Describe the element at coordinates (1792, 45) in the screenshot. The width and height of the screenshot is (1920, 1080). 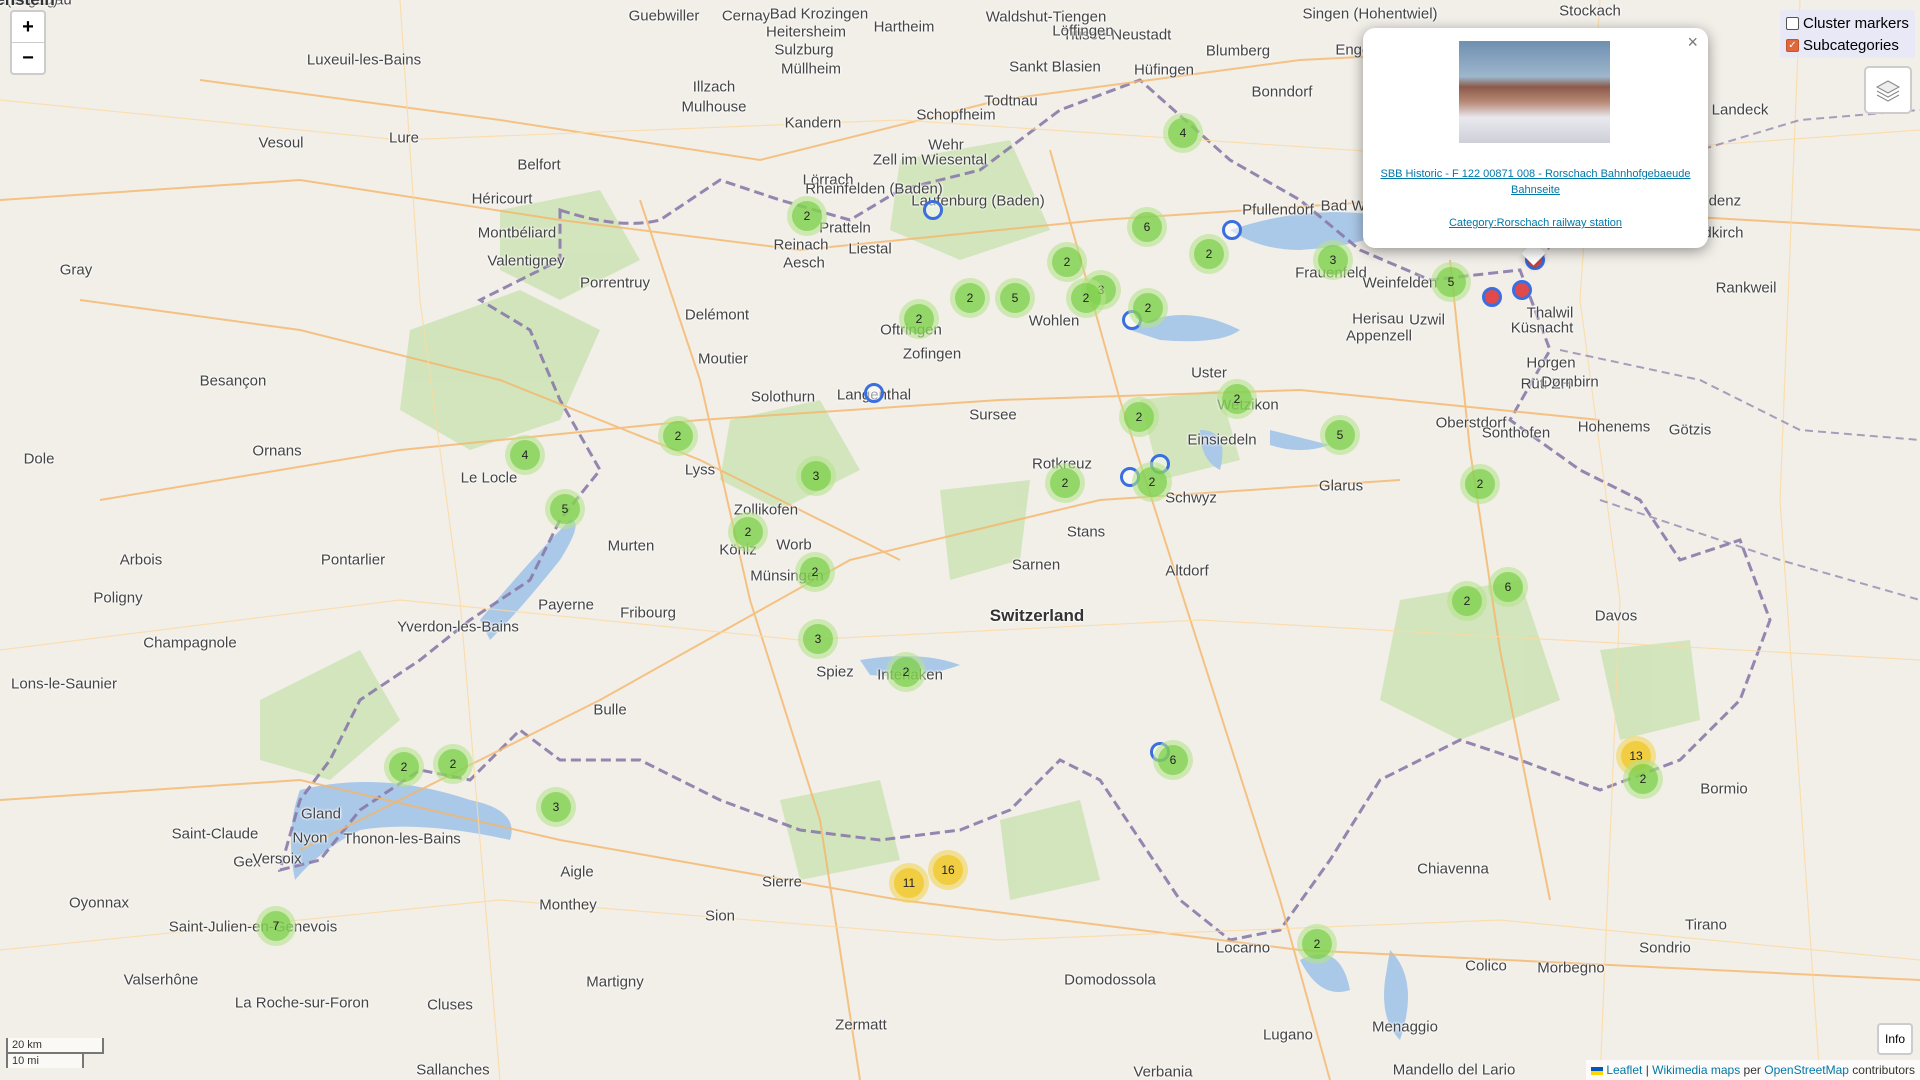
I see `subcategories-checkbox: ✓` at that location.